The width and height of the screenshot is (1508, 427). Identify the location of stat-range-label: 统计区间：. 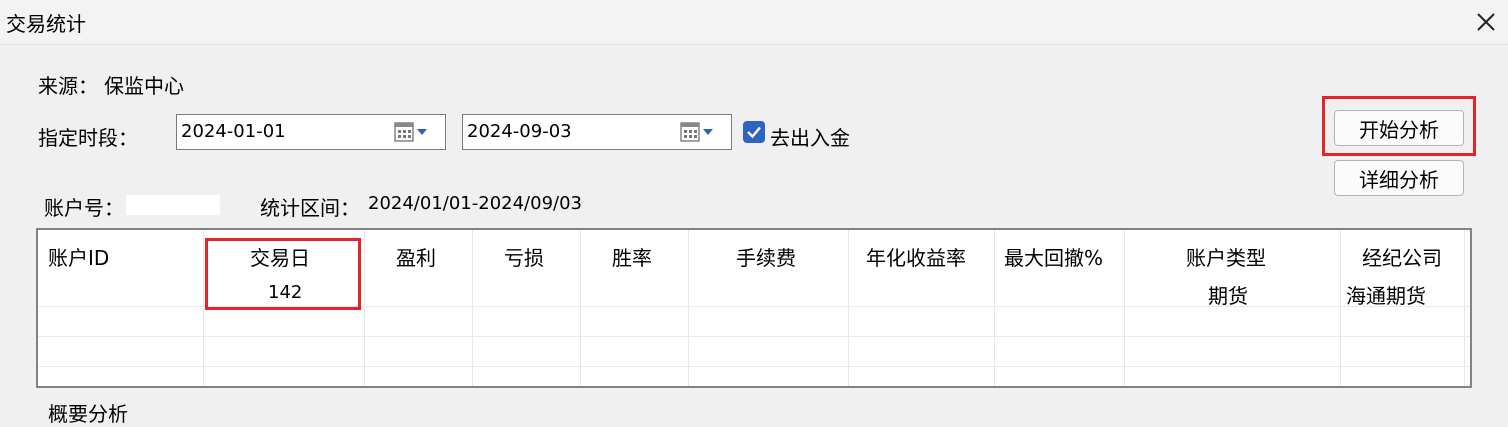
(310, 208).